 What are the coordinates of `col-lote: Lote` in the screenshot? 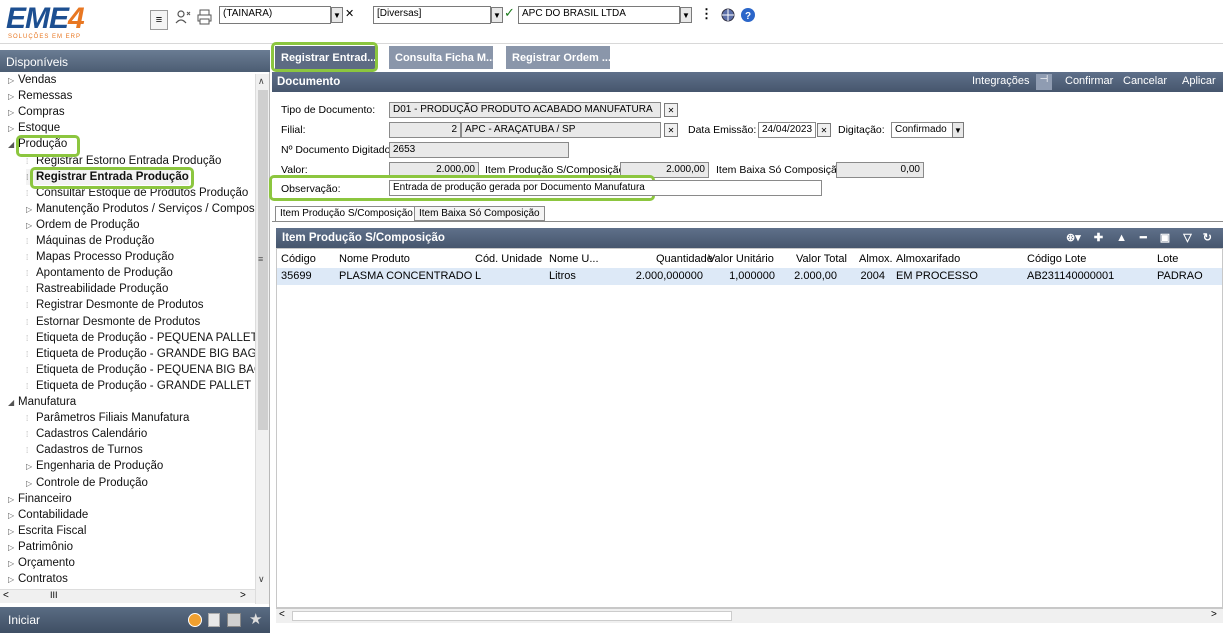 It's located at (1167, 259).